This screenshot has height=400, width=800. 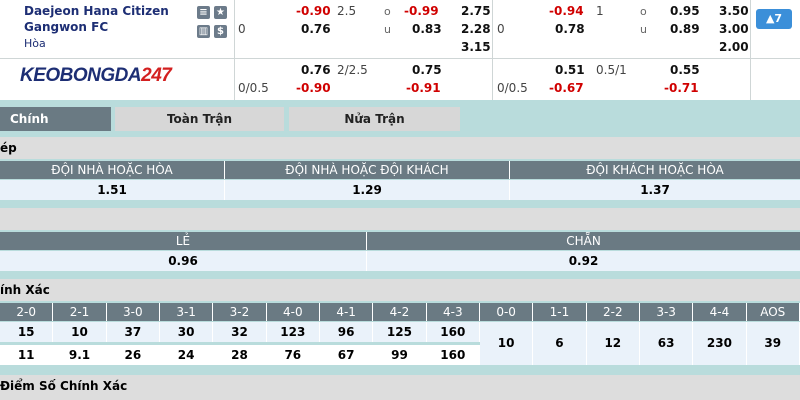 I want to click on correct-score-away-value: 76, so click(x=293, y=355).